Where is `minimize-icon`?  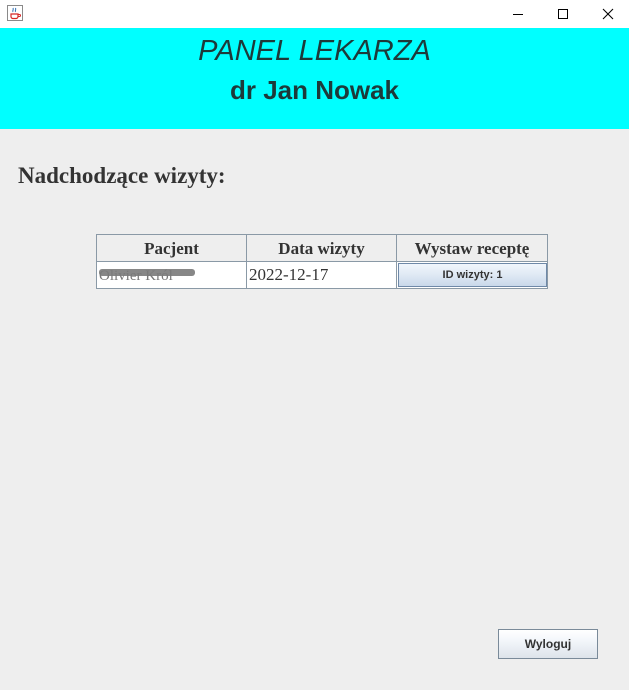
minimize-icon is located at coordinates (518, 14).